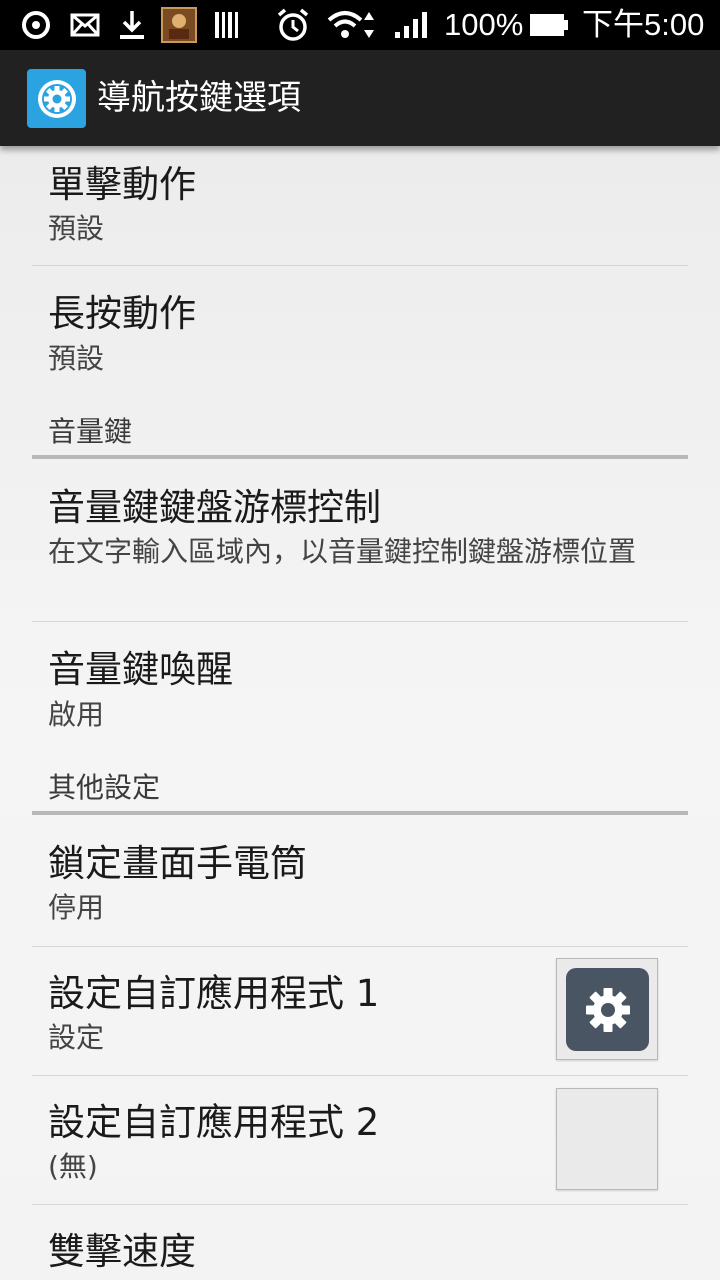  I want to click on barcode-icon, so click(227, 25).